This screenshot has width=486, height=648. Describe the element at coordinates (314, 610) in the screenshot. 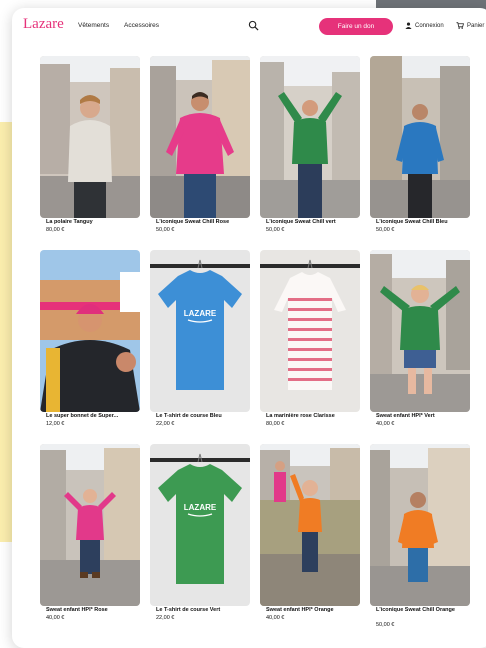

I see `product-name: Sweat enfant HPI* Orange` at that location.